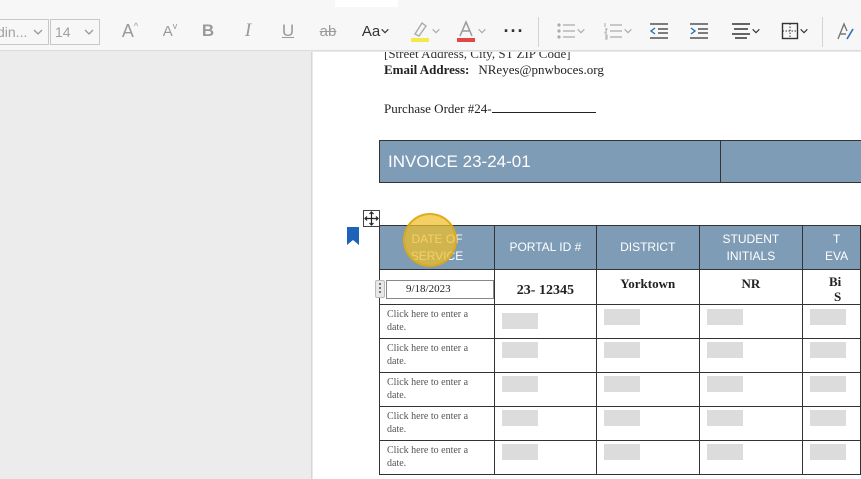  Describe the element at coordinates (371, 31) in the screenshot. I see `change-case-icon: Aa` at that location.